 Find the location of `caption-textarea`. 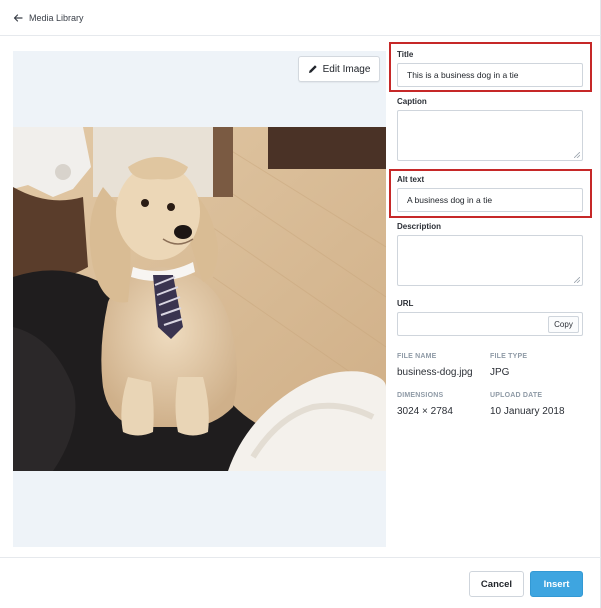

caption-textarea is located at coordinates (490, 135).